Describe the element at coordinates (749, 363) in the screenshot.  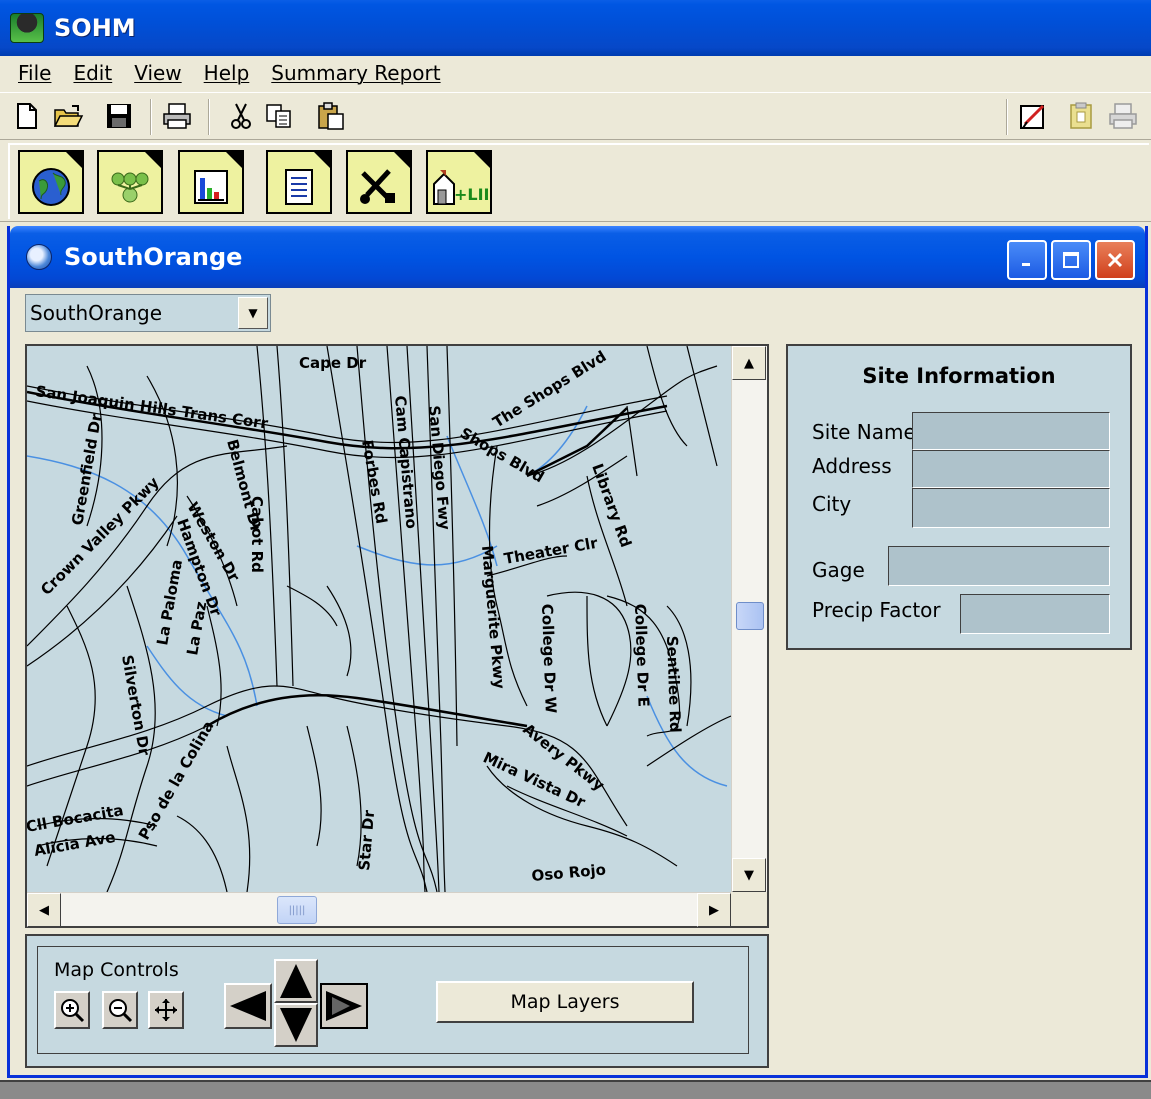
I see `scroll-up-button: ▲` at that location.